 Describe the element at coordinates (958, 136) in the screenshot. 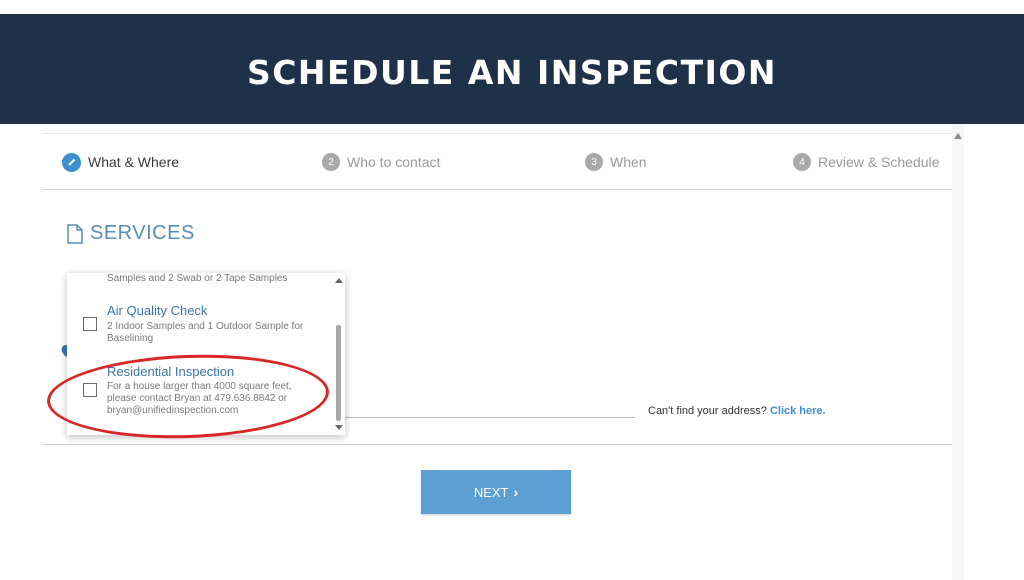

I see `page-scroll-up-arrow` at that location.